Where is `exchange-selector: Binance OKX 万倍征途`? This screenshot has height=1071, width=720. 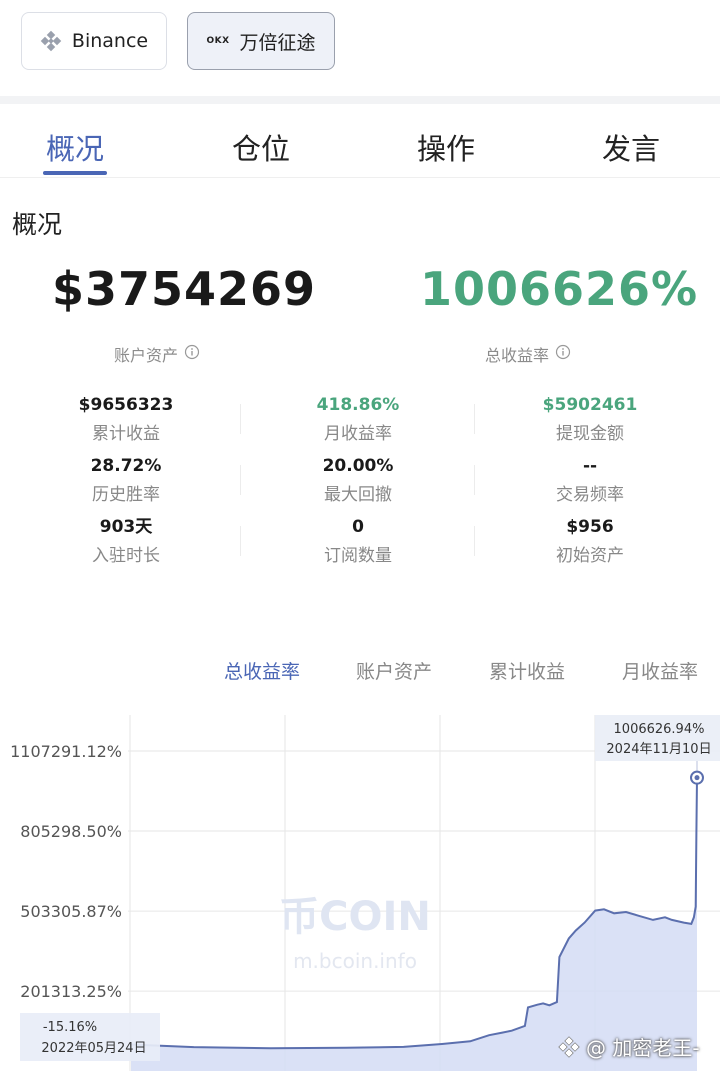 exchange-selector: Binance OKX 万倍征途 is located at coordinates (360, 48).